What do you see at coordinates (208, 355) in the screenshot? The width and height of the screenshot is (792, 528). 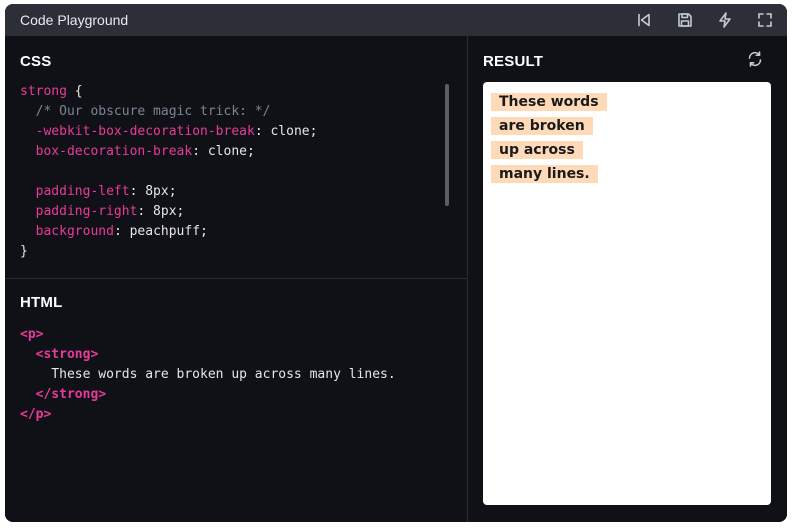 I see `html-code-line: <strong>` at bounding box center [208, 355].